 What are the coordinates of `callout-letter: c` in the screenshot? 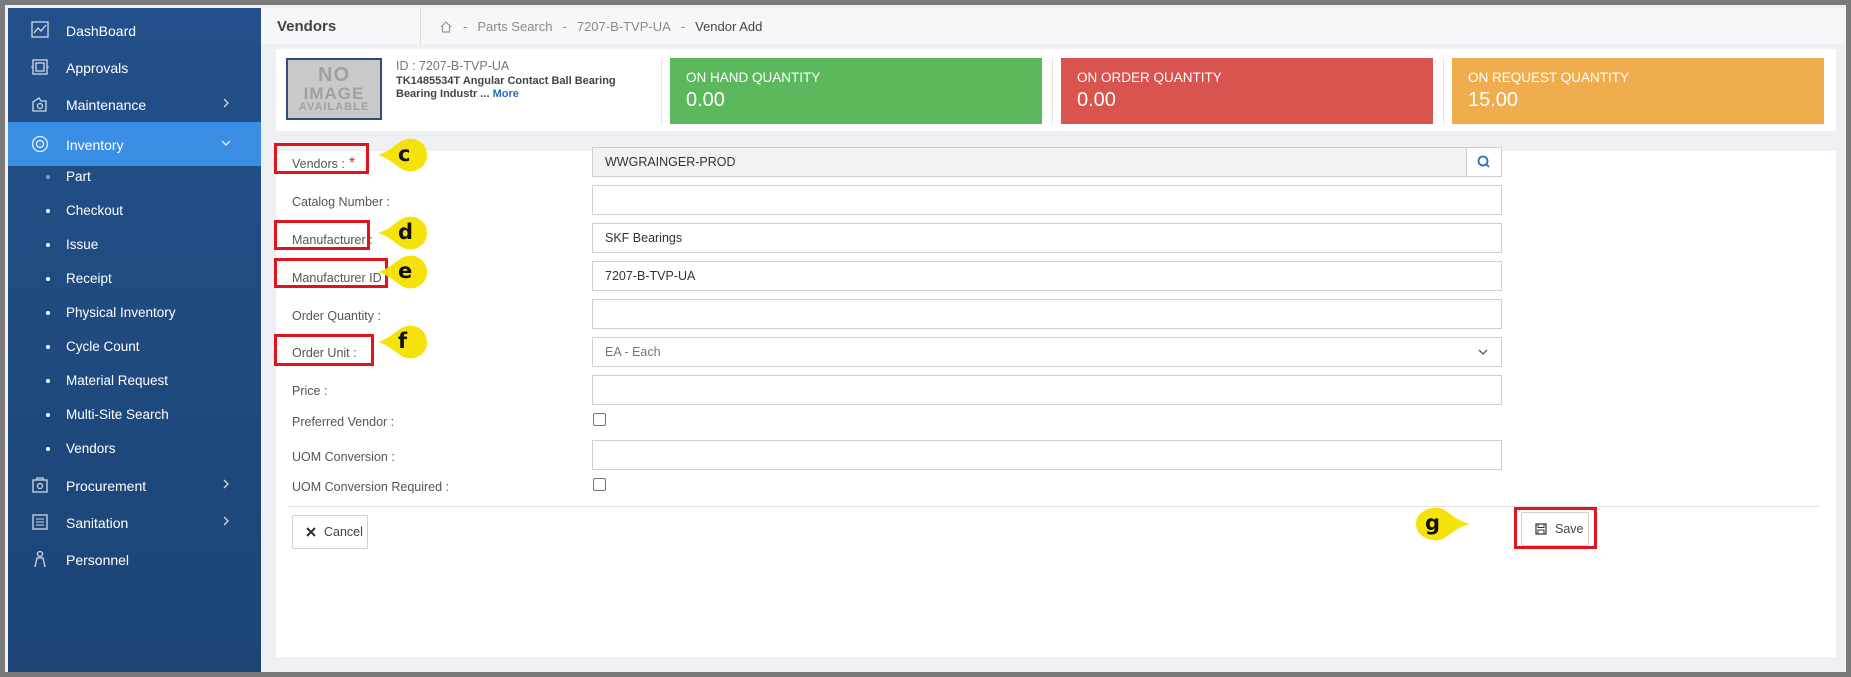 It's located at (404, 154).